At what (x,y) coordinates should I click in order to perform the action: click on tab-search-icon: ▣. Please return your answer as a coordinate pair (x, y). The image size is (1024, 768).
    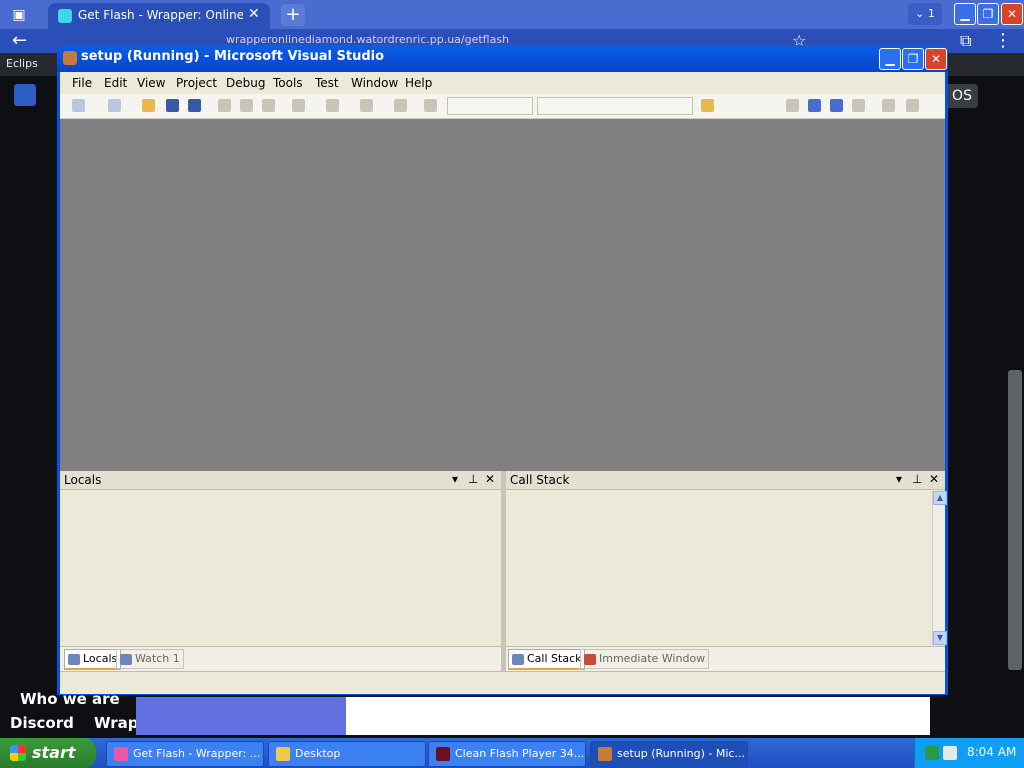
    Looking at the image, I should click on (19, 15).